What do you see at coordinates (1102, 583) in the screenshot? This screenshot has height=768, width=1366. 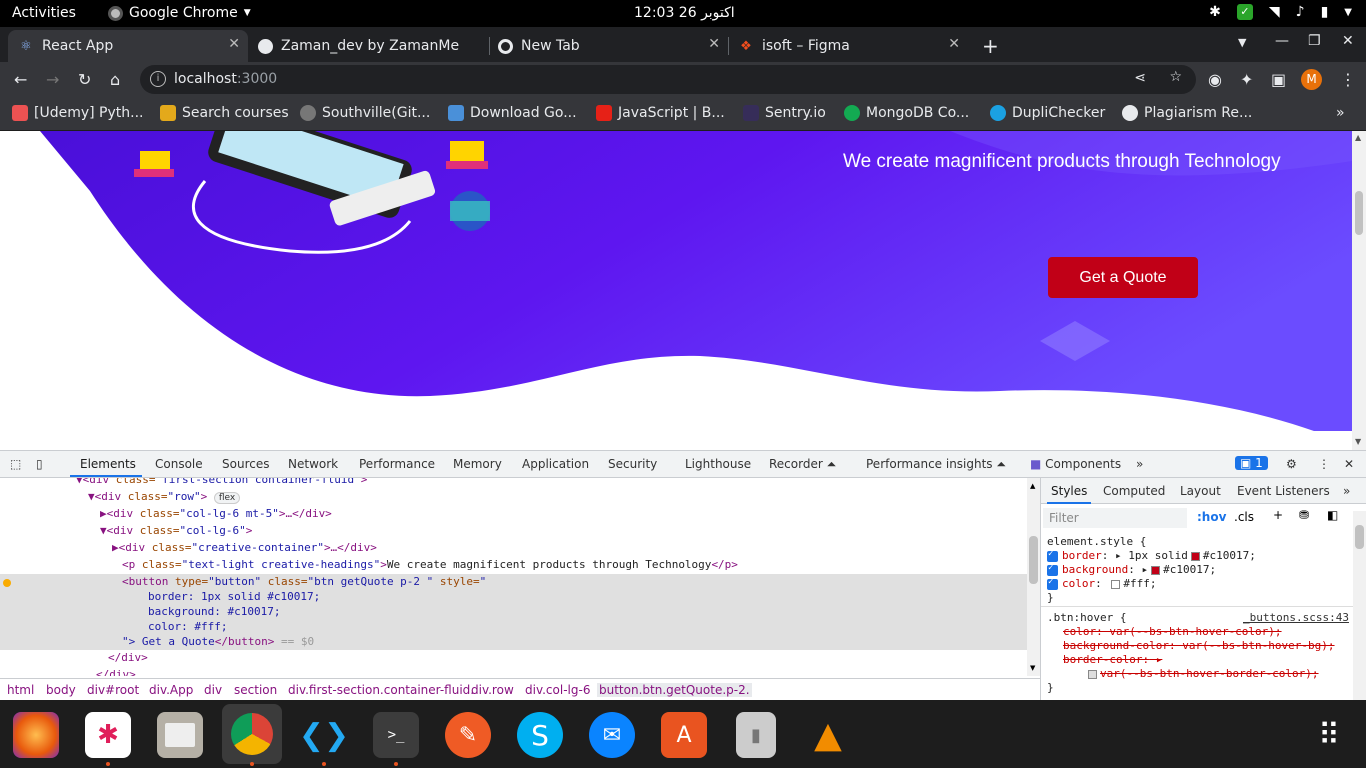 I see `style-property: color: #fff;` at bounding box center [1102, 583].